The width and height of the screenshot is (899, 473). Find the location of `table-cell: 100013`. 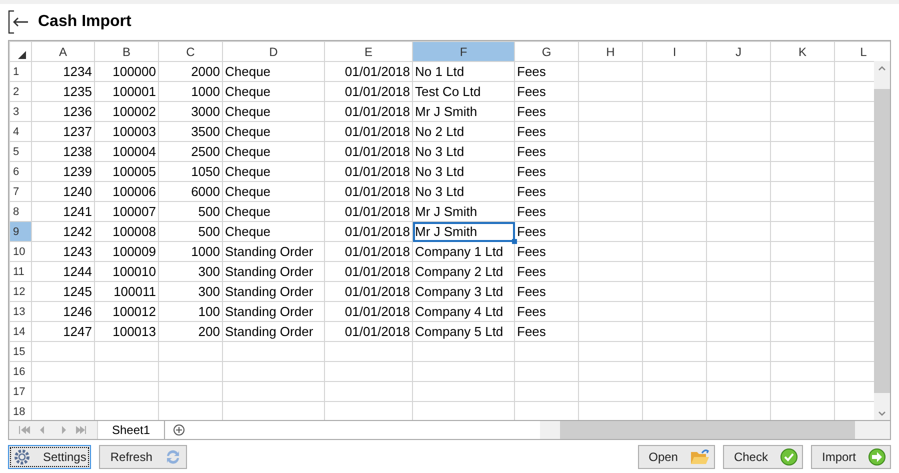

table-cell: 100013 is located at coordinates (134, 331).